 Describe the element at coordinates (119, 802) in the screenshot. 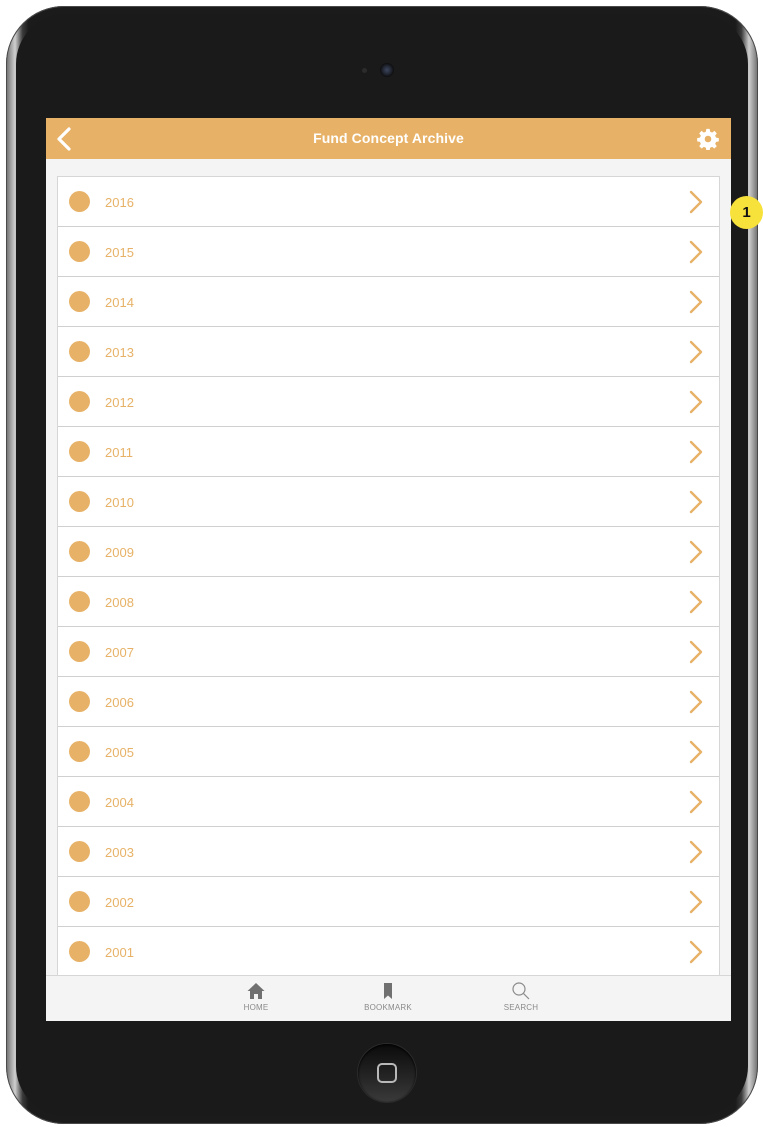

I see `year-label: 2004` at that location.